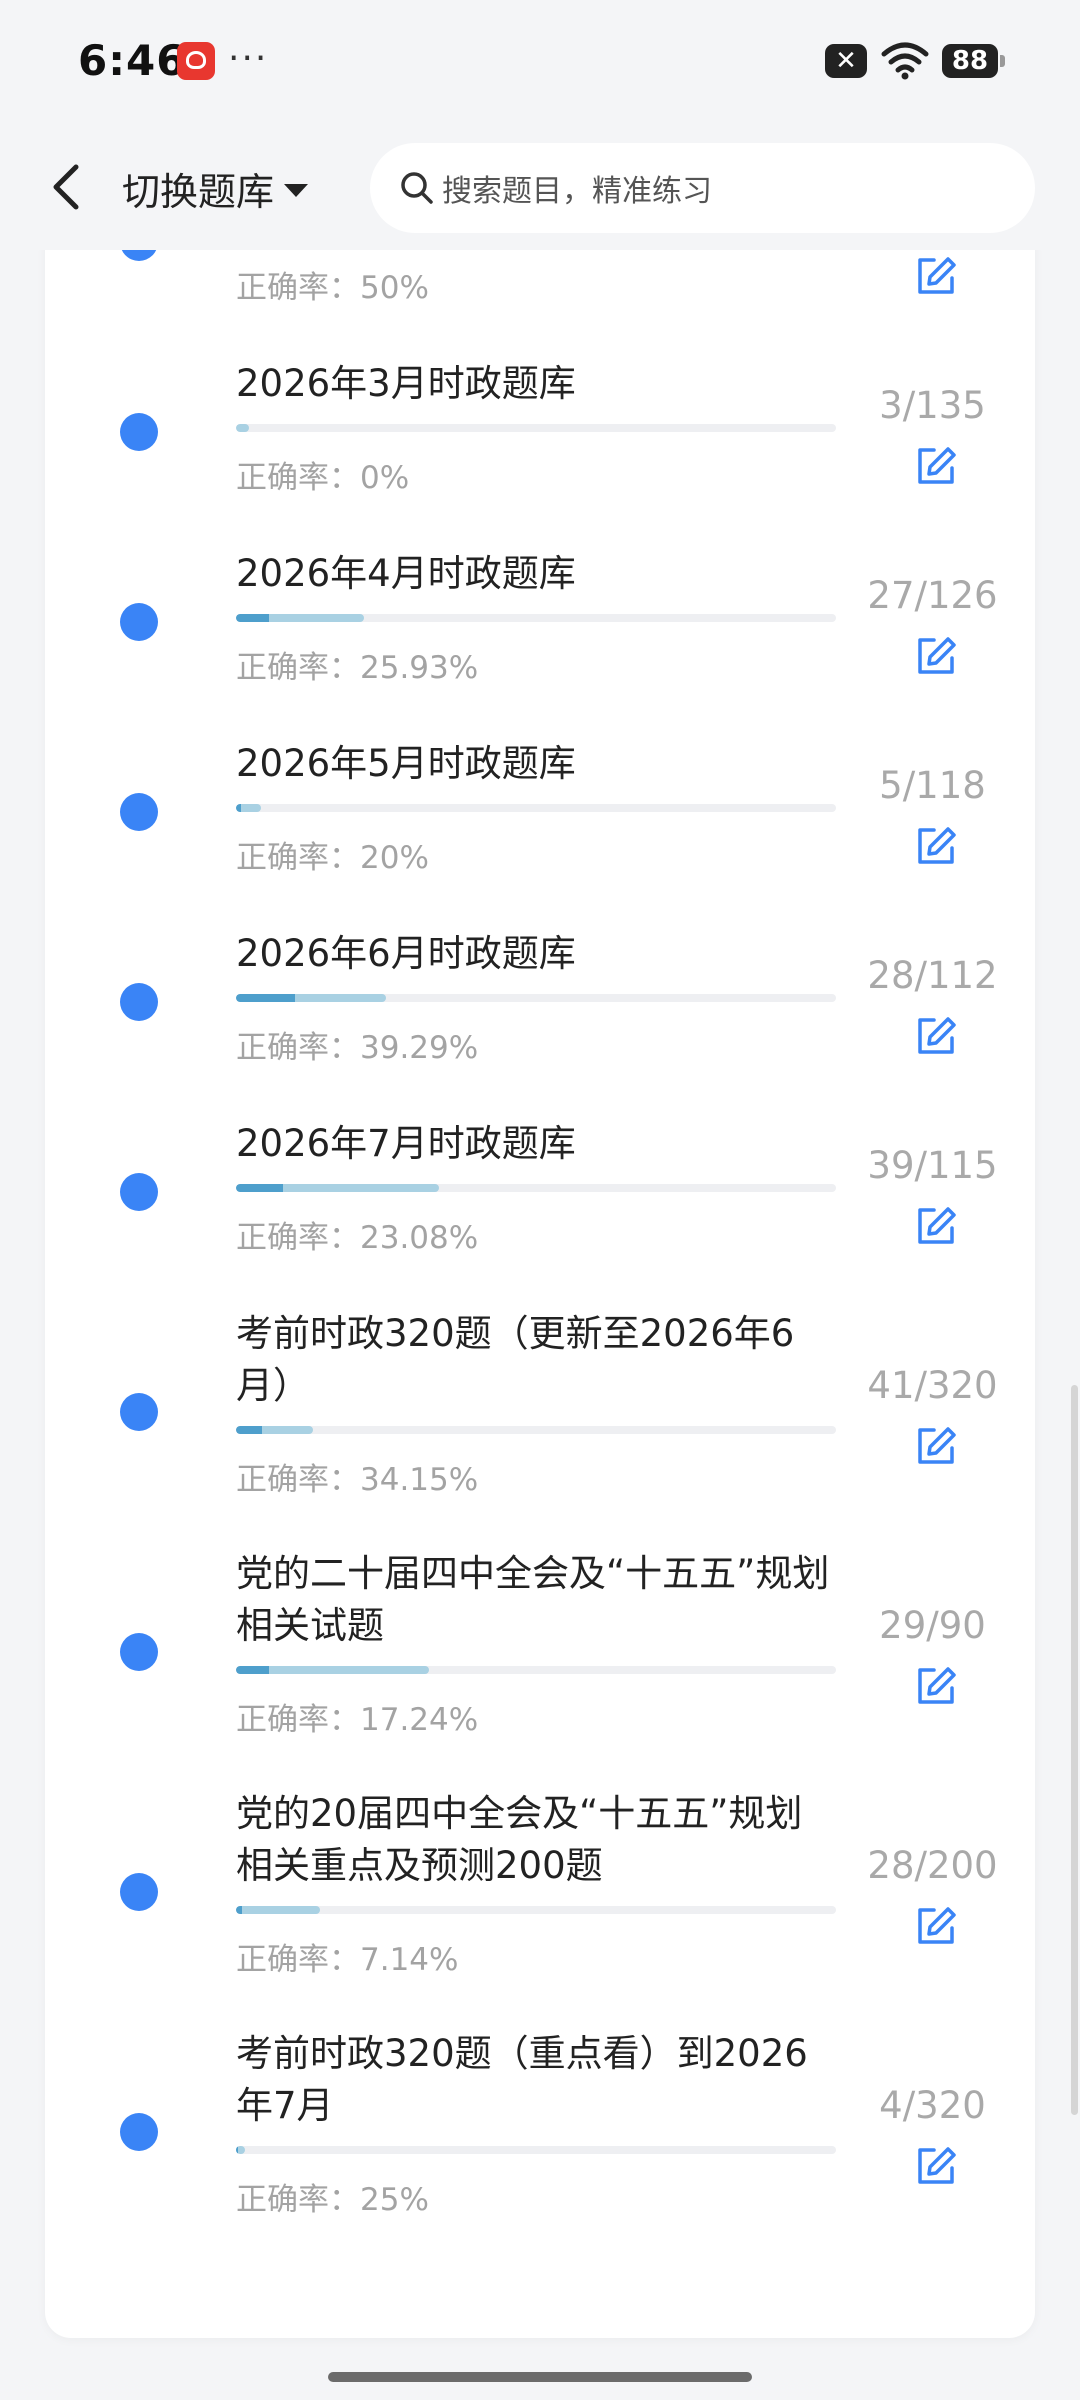 The image size is (1080, 2400). Describe the element at coordinates (540, 1652) in the screenshot. I see `question-bank-item: 党的二十届四中全会及“十五五”规划相关试题正确率：17.24% 29/90` at that location.